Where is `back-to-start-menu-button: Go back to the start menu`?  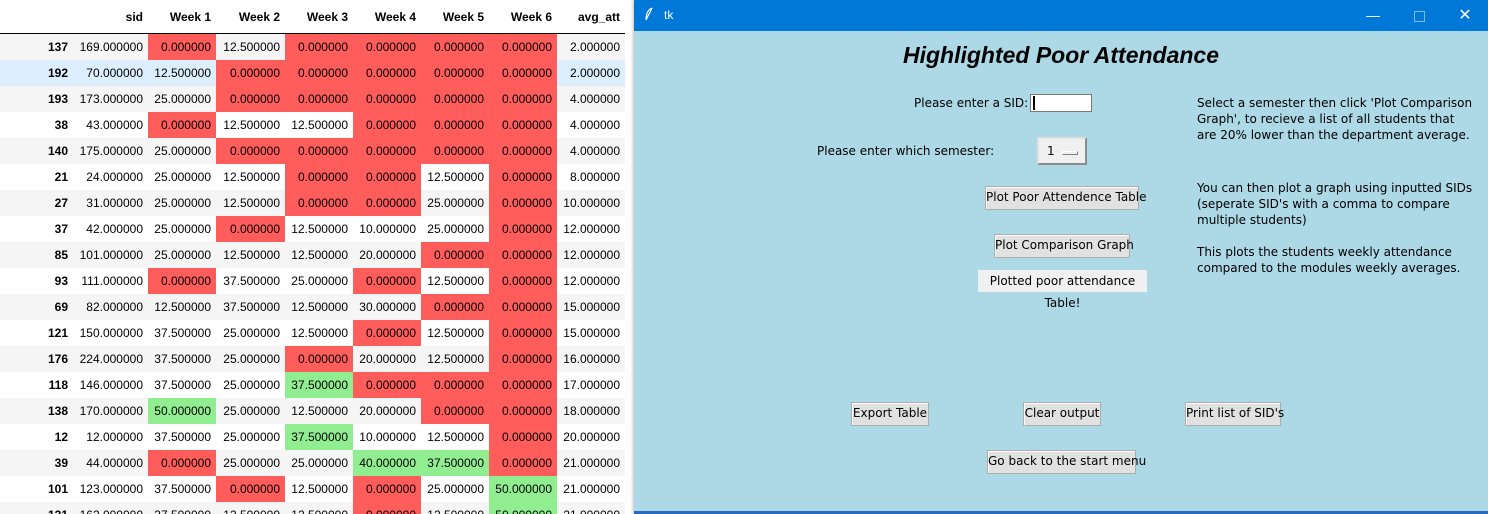 back-to-start-menu-button: Go back to the start menu is located at coordinates (1066, 462).